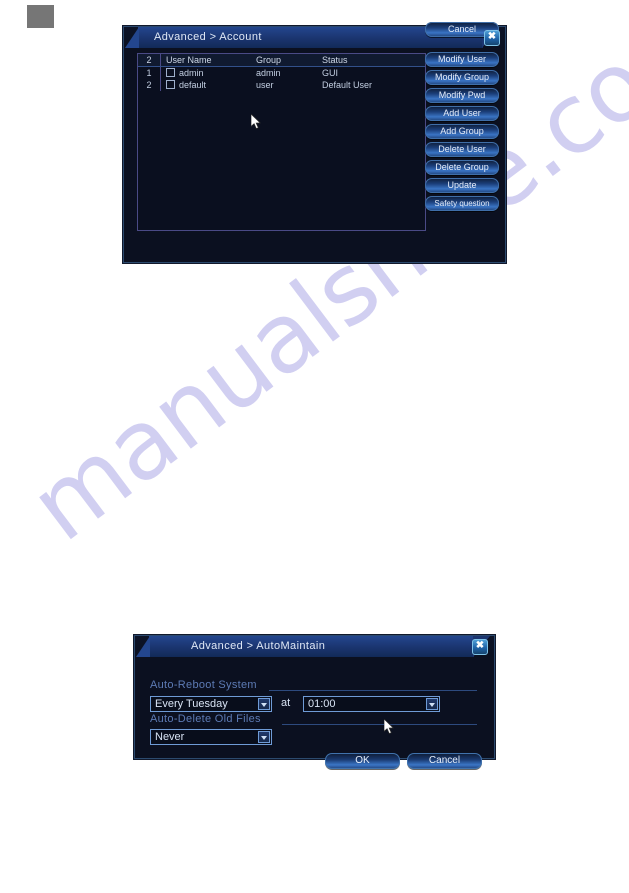 The height and width of the screenshot is (893, 629). I want to click on account-dialog-titlebar: Advanced > Account ✖, so click(314, 37).